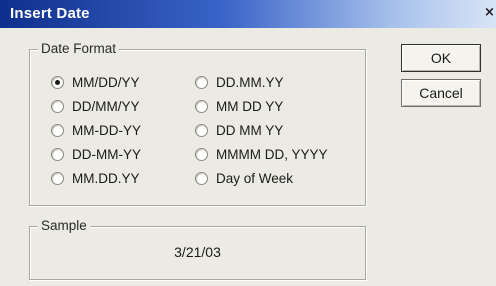  I want to click on date-format-label: Date Format, so click(79, 48).